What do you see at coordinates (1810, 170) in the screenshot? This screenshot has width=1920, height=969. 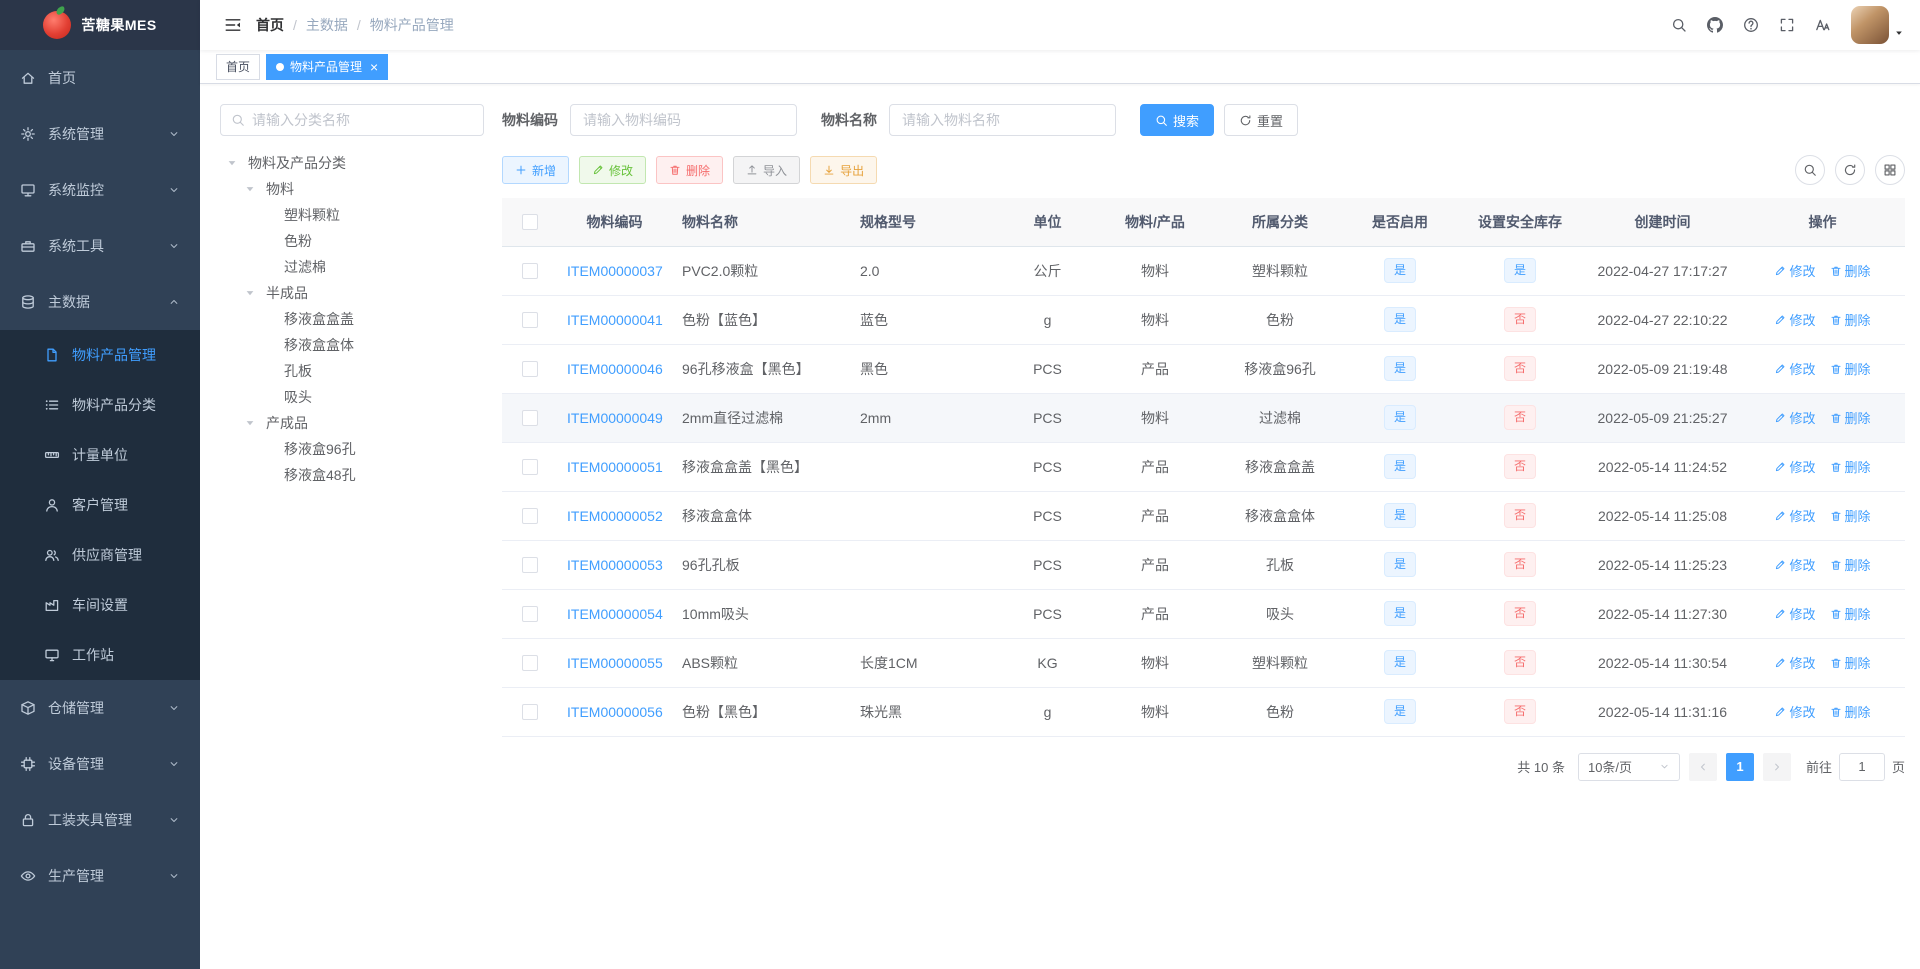 I see `toggle-search-button` at bounding box center [1810, 170].